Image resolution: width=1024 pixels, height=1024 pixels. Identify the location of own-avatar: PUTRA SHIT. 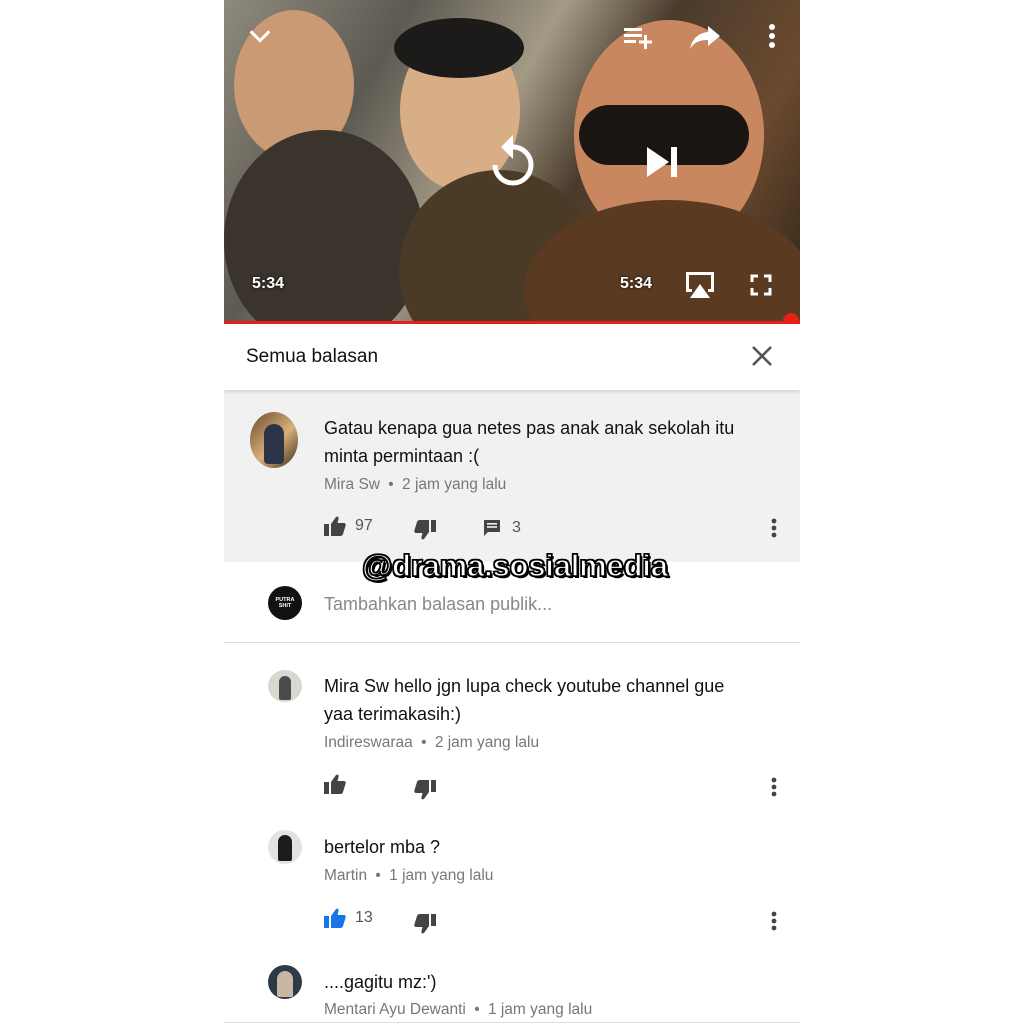
(285, 603).